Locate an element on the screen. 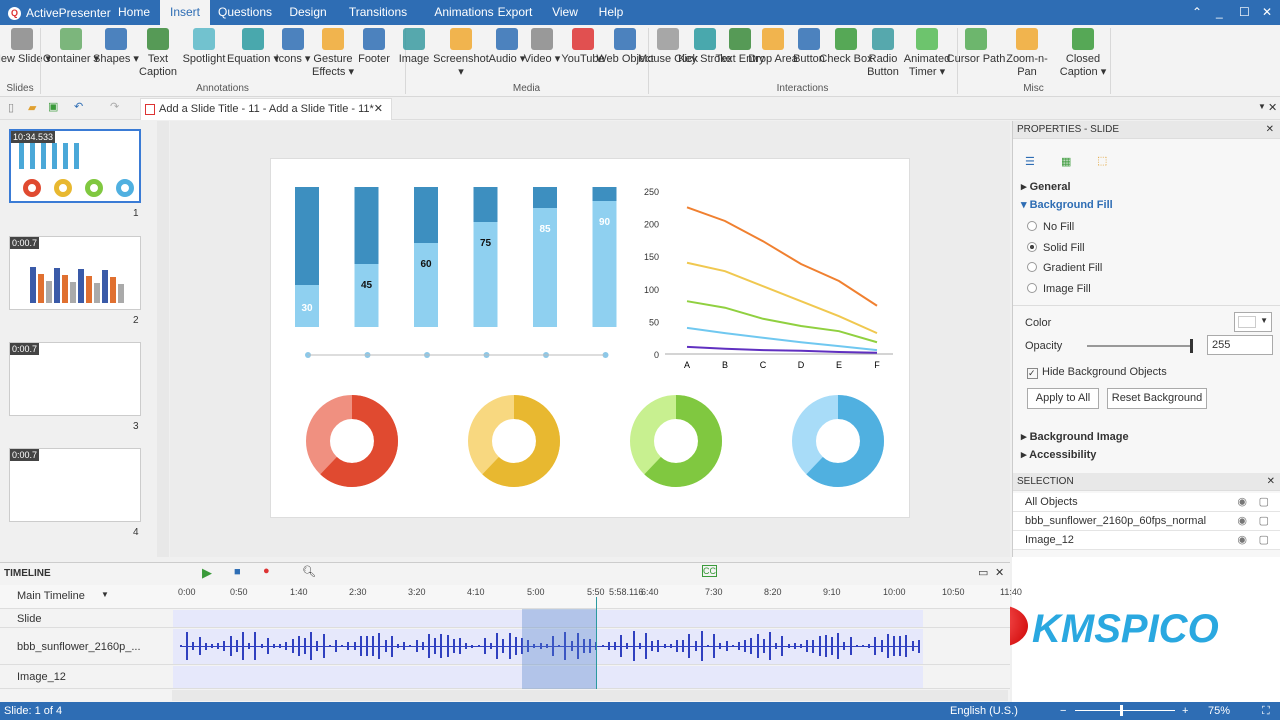 The height and width of the screenshot is (720, 1280). color-picker: ▼ is located at coordinates (1253, 322).